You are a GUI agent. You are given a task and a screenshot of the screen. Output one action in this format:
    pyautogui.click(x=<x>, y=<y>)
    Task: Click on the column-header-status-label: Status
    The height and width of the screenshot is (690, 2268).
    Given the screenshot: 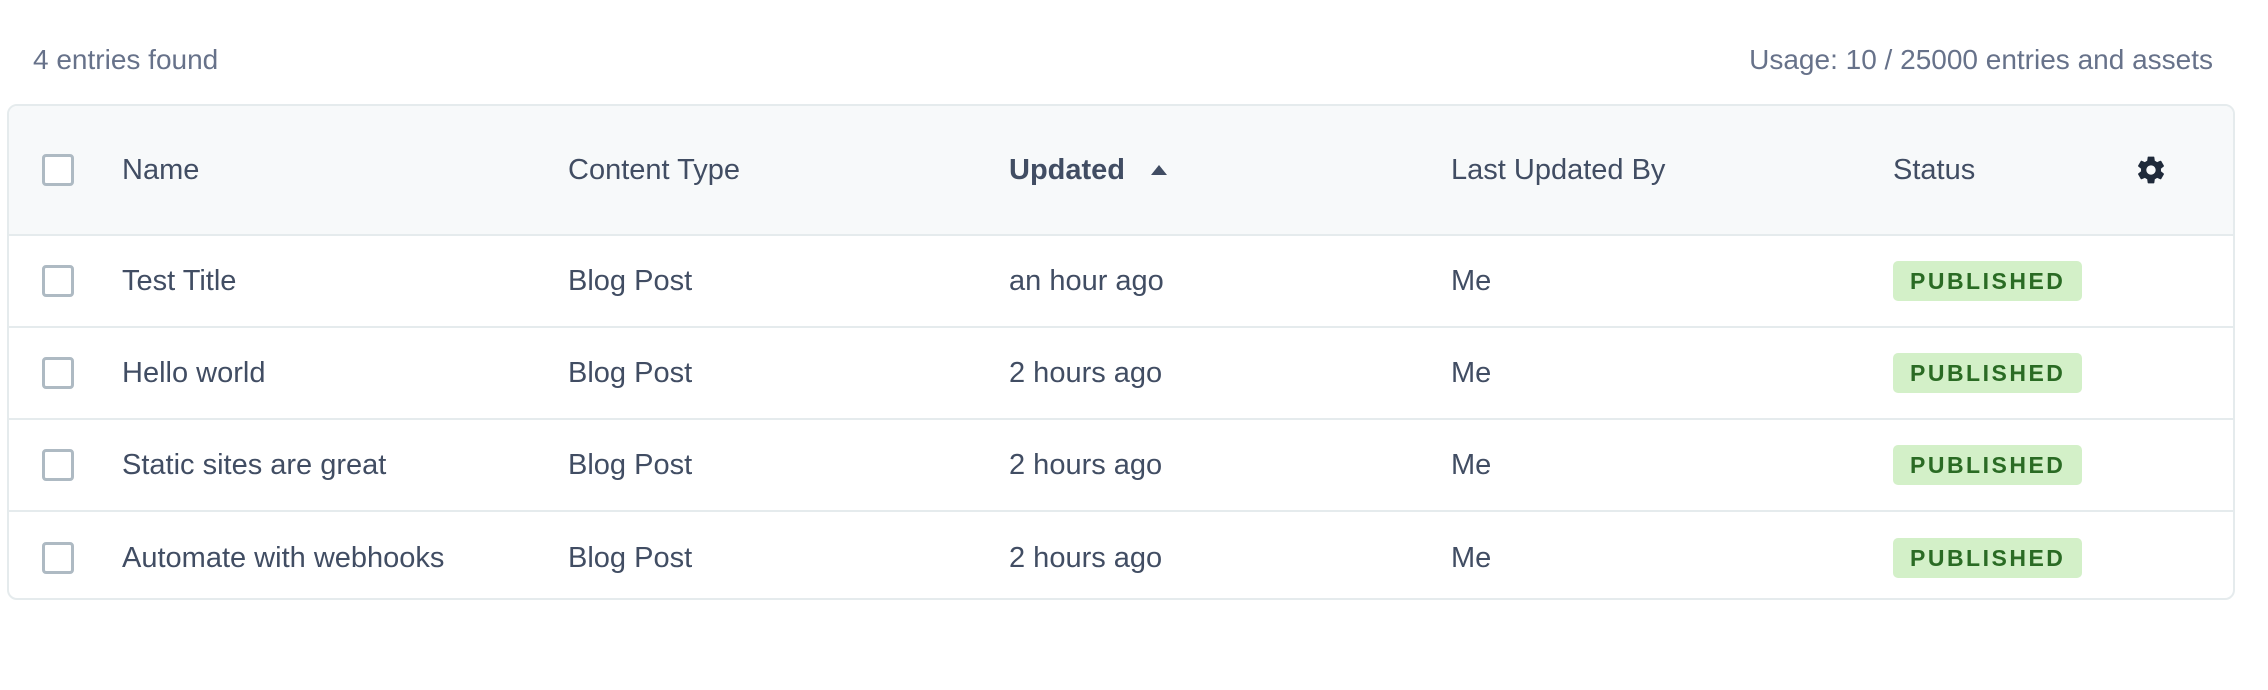 What is the action you would take?
    pyautogui.click(x=1934, y=169)
    